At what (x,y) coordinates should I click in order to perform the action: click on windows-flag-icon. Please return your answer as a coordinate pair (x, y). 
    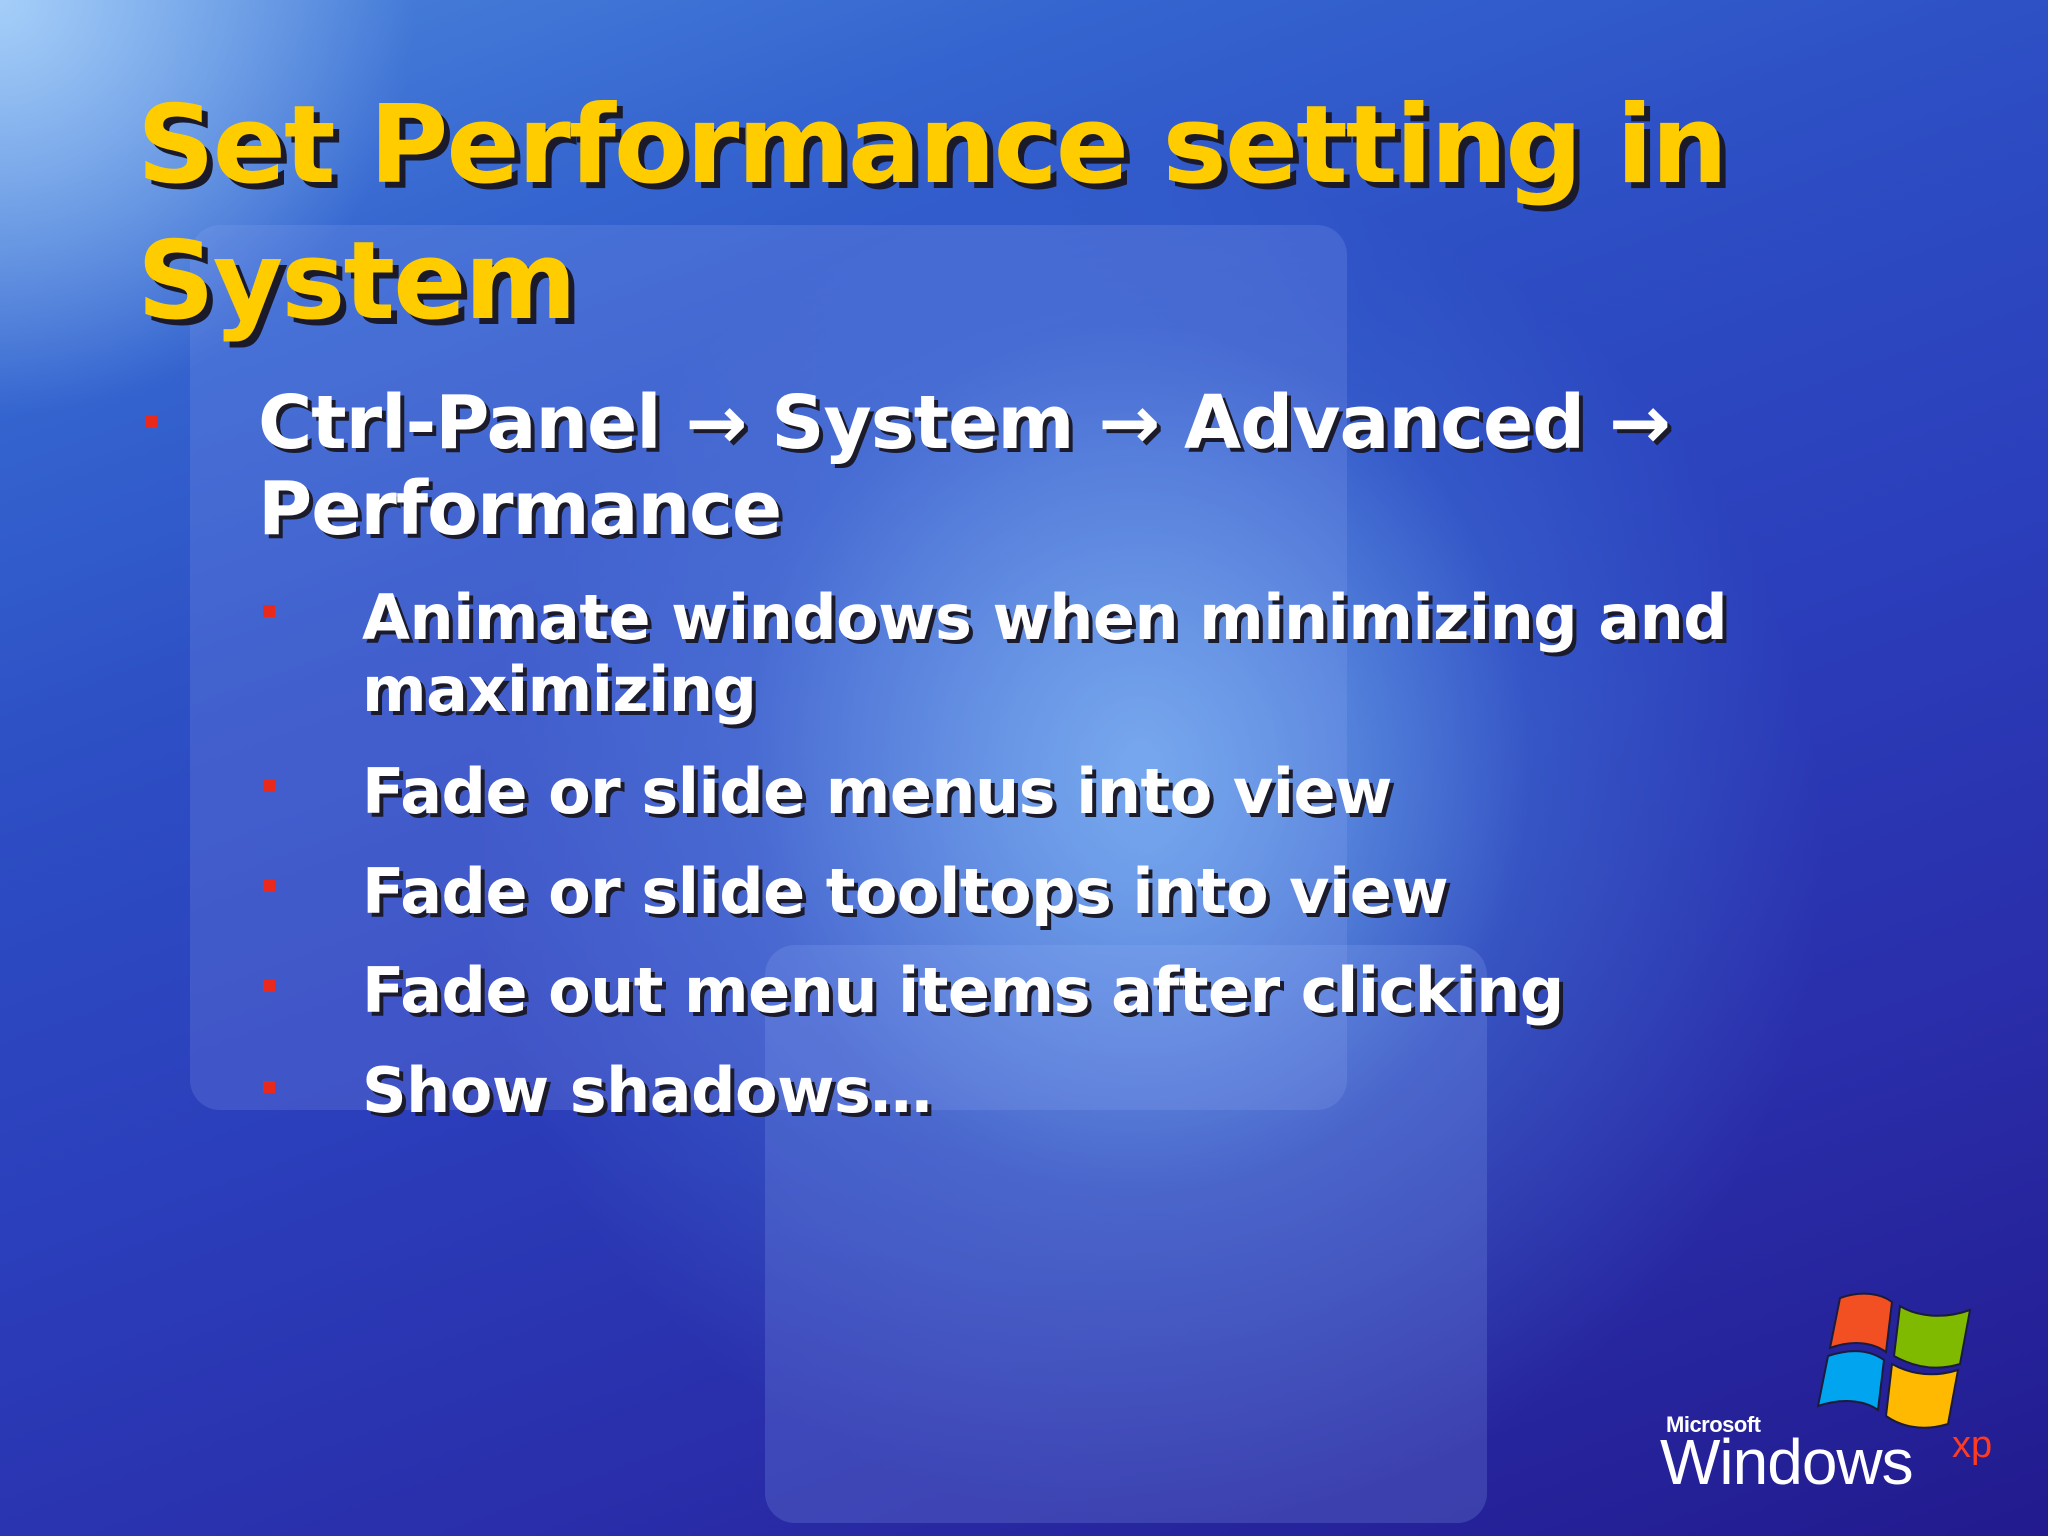
    Looking at the image, I should click on (1894, 1360).